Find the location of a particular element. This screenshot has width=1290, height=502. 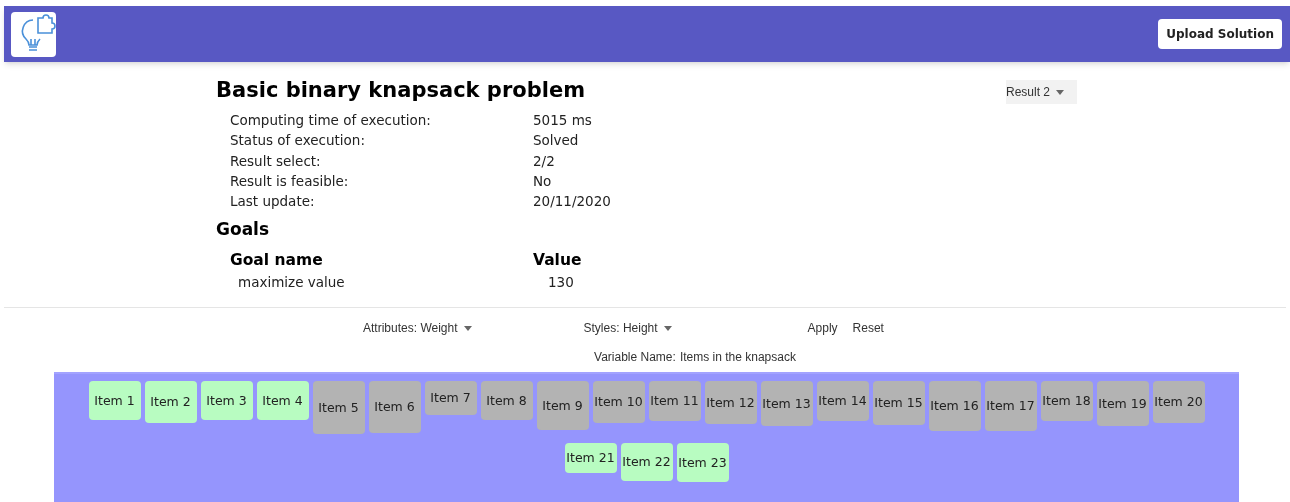

item-tile: Item 11 is located at coordinates (674, 401).